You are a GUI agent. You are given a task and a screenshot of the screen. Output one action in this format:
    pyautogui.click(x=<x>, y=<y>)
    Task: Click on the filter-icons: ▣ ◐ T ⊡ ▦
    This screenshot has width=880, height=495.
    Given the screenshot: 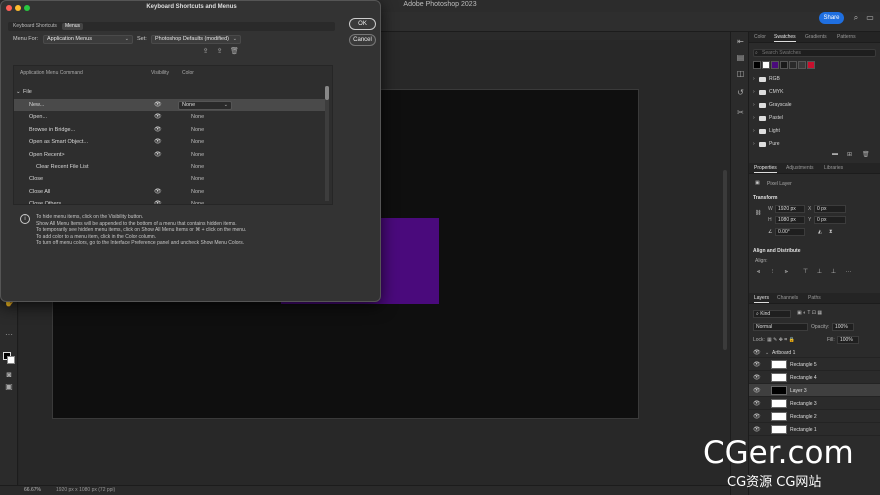 What is the action you would take?
    pyautogui.click(x=809, y=313)
    